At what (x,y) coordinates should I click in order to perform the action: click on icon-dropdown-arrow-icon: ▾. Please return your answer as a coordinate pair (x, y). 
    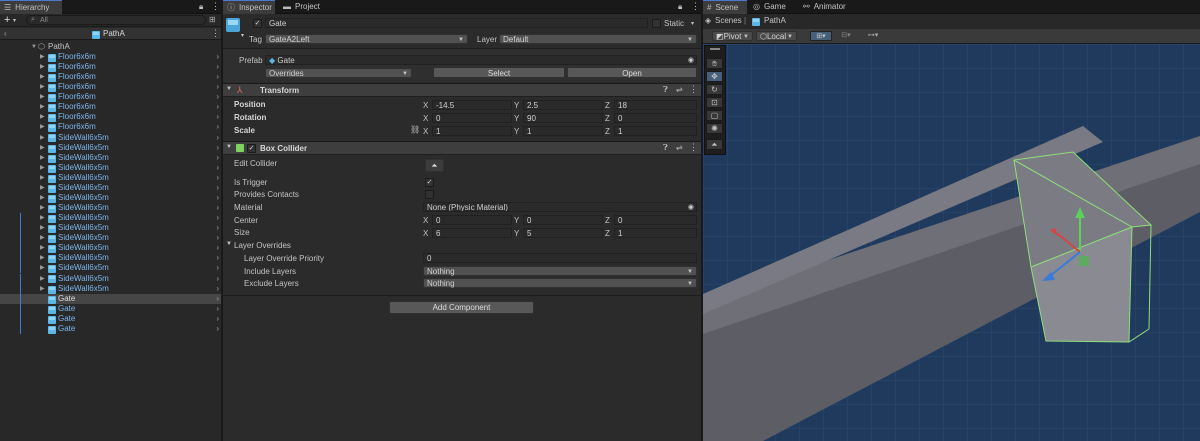
    Looking at the image, I should click on (242, 35).